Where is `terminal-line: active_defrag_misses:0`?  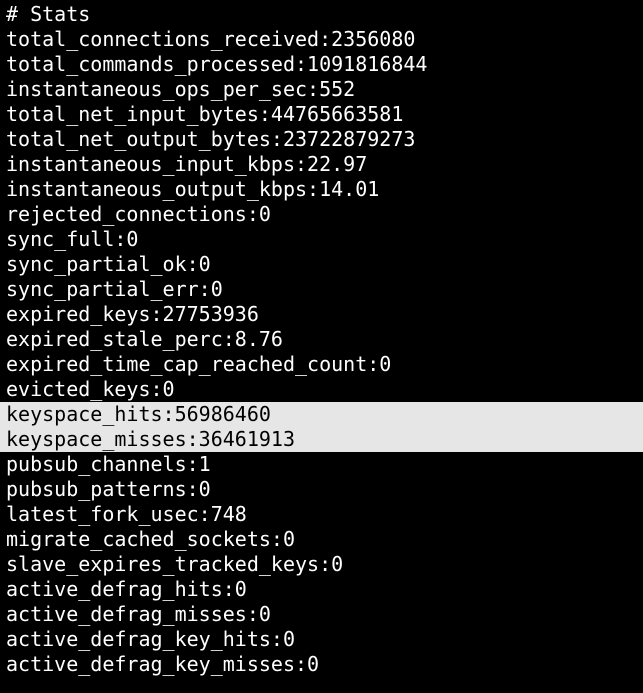
terminal-line: active_defrag_misses:0 is located at coordinates (138, 614).